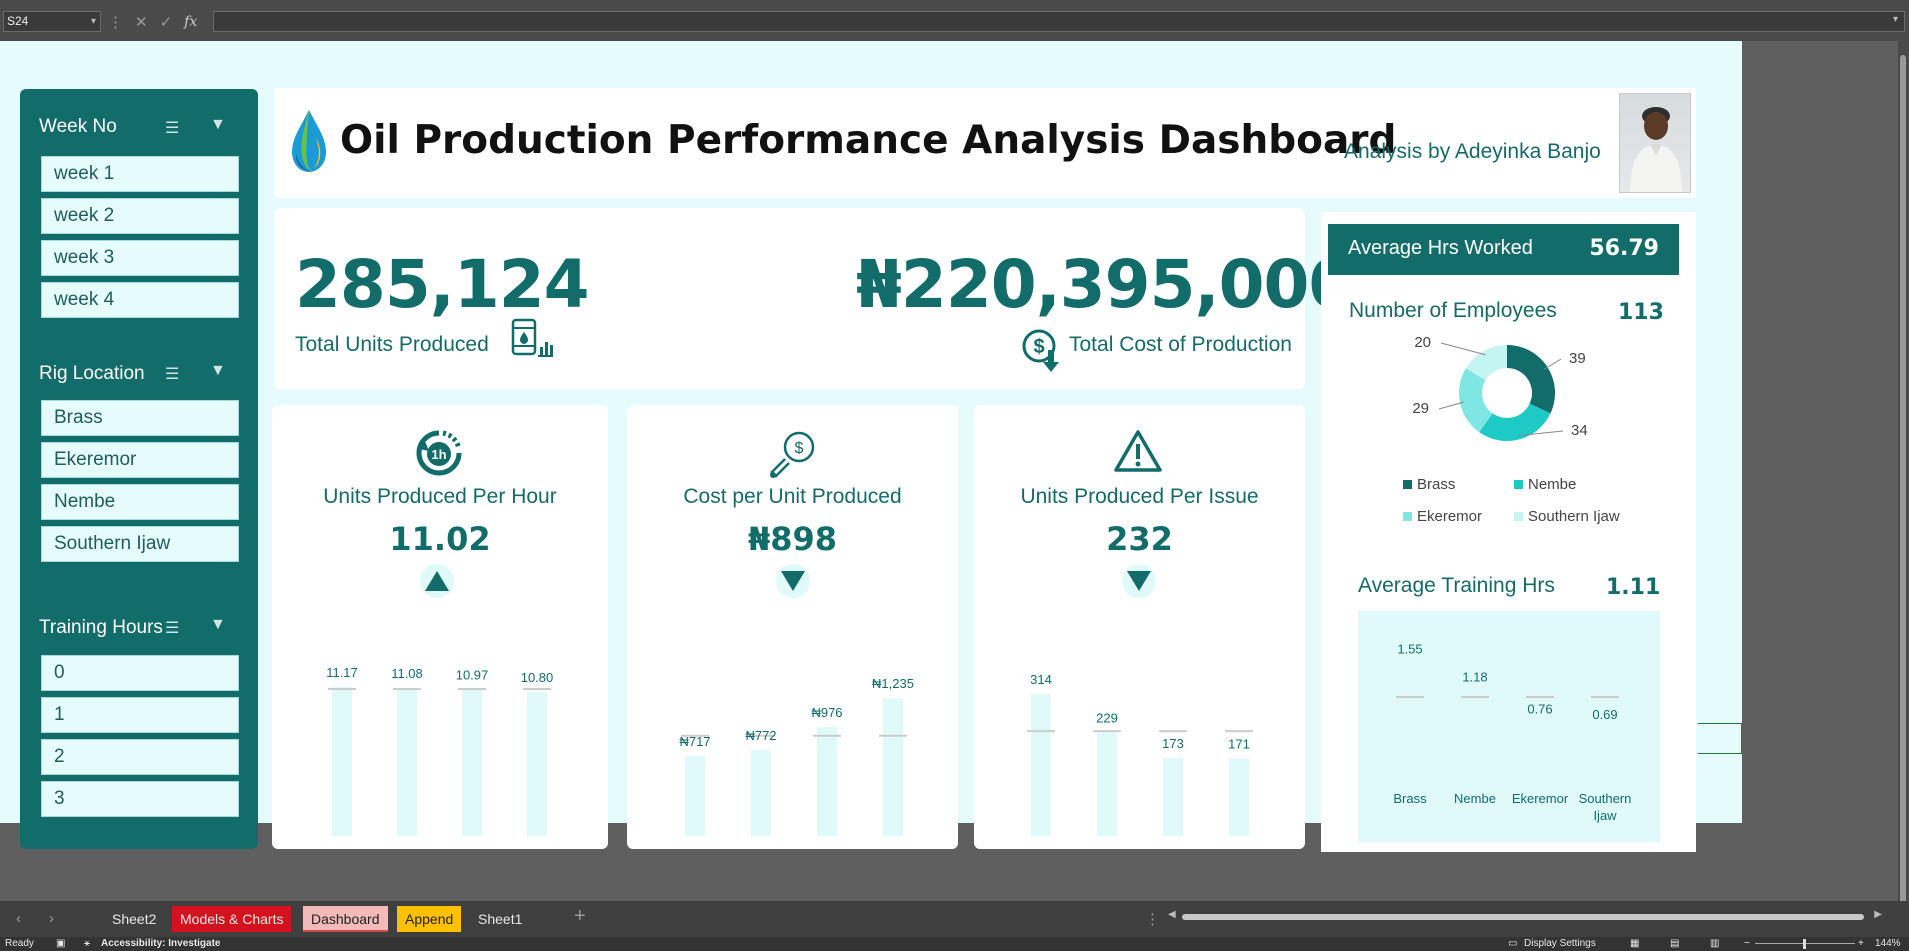 The width and height of the screenshot is (1909, 951). I want to click on avatar, so click(1656, 149).